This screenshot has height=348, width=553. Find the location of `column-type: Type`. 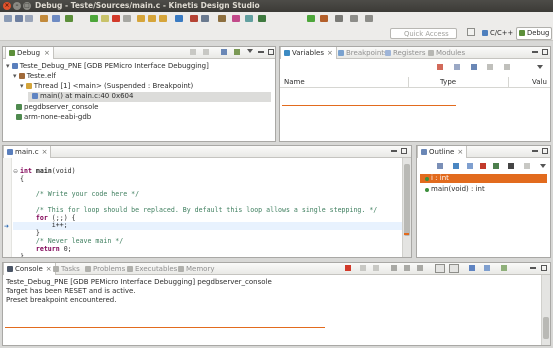

column-type: Type is located at coordinates (448, 82).